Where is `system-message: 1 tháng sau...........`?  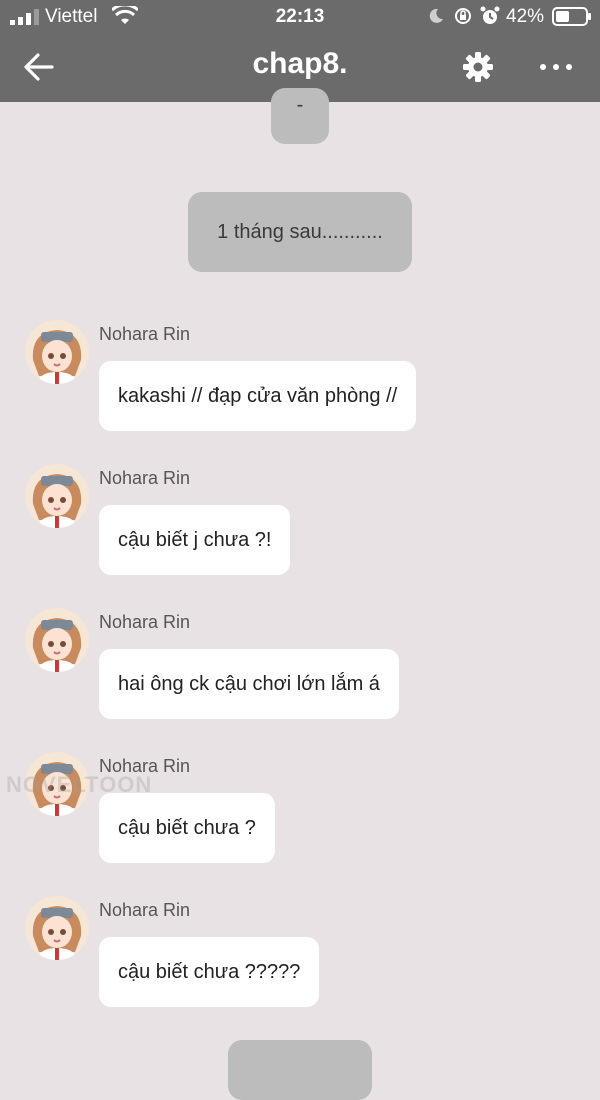
system-message: 1 tháng sau........... is located at coordinates (300, 232).